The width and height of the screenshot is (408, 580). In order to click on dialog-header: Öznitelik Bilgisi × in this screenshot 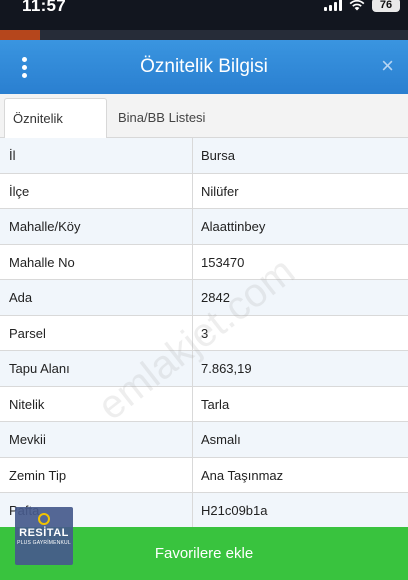, I will do `click(204, 67)`.